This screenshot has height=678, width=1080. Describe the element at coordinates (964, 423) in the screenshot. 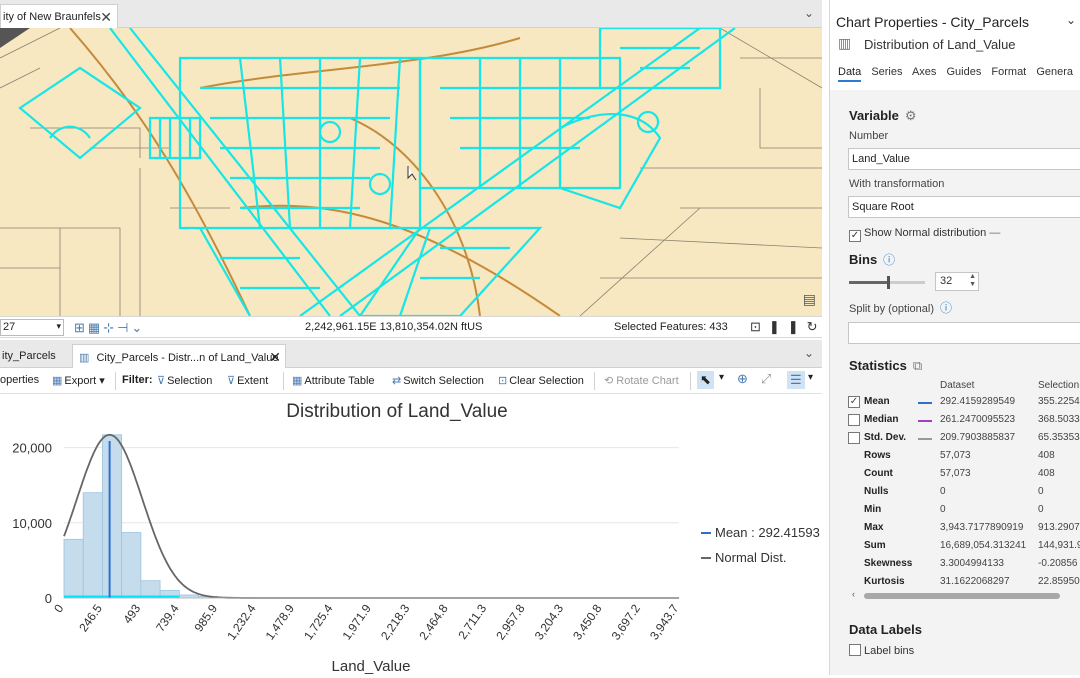

I see `stat-row: Median261.2470095523368.5033` at that location.